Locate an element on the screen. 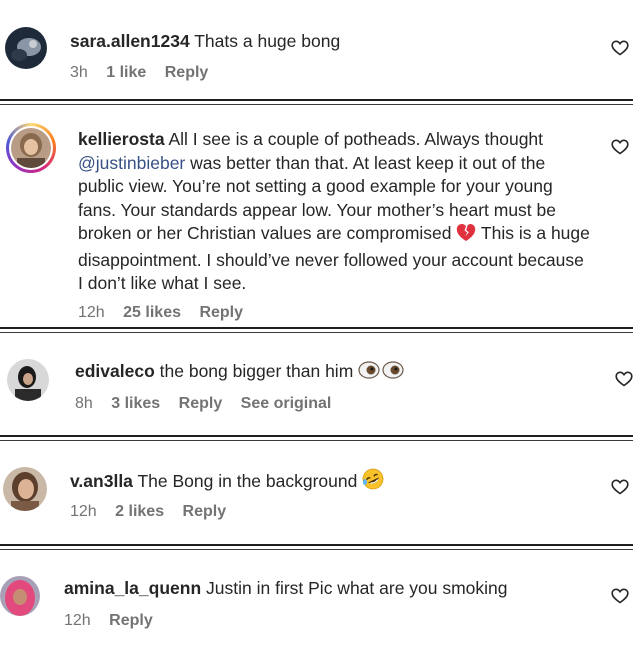 The width and height of the screenshot is (633, 645). comment-body: Justin in first Pic what are you smoking is located at coordinates (357, 588).